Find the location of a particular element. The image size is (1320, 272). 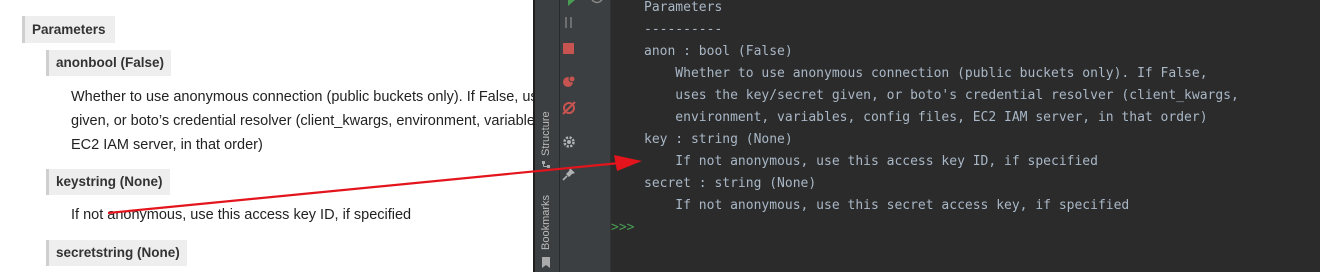

side-tool-strip: Structure Bookmarks is located at coordinates (547, 136).